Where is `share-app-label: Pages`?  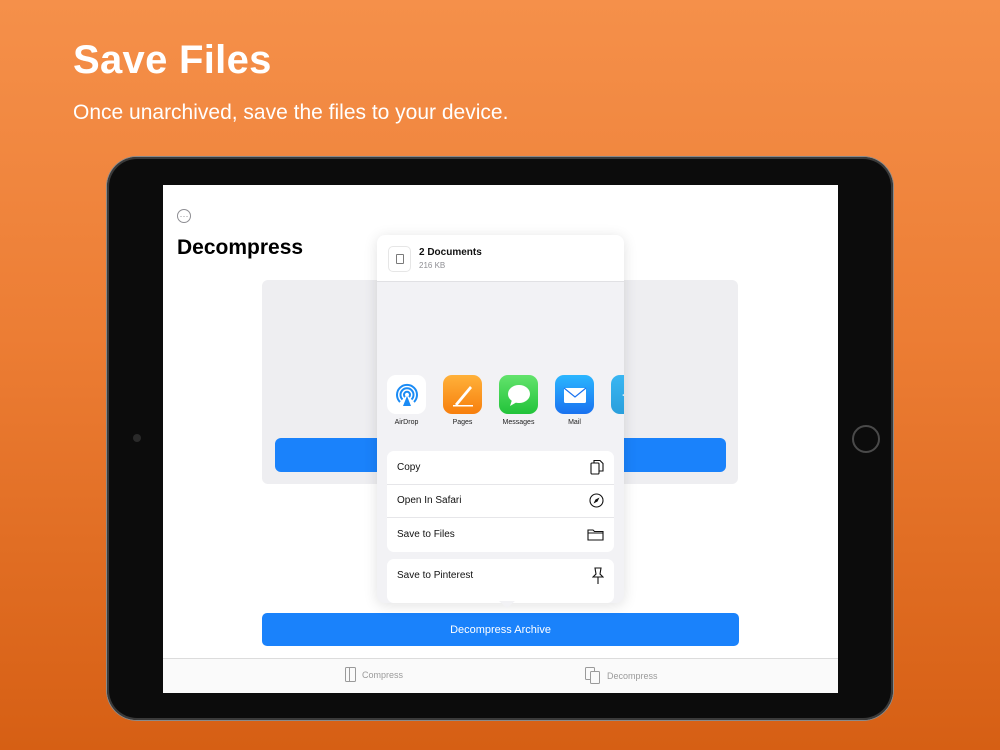
share-app-label: Pages is located at coordinates (462, 422).